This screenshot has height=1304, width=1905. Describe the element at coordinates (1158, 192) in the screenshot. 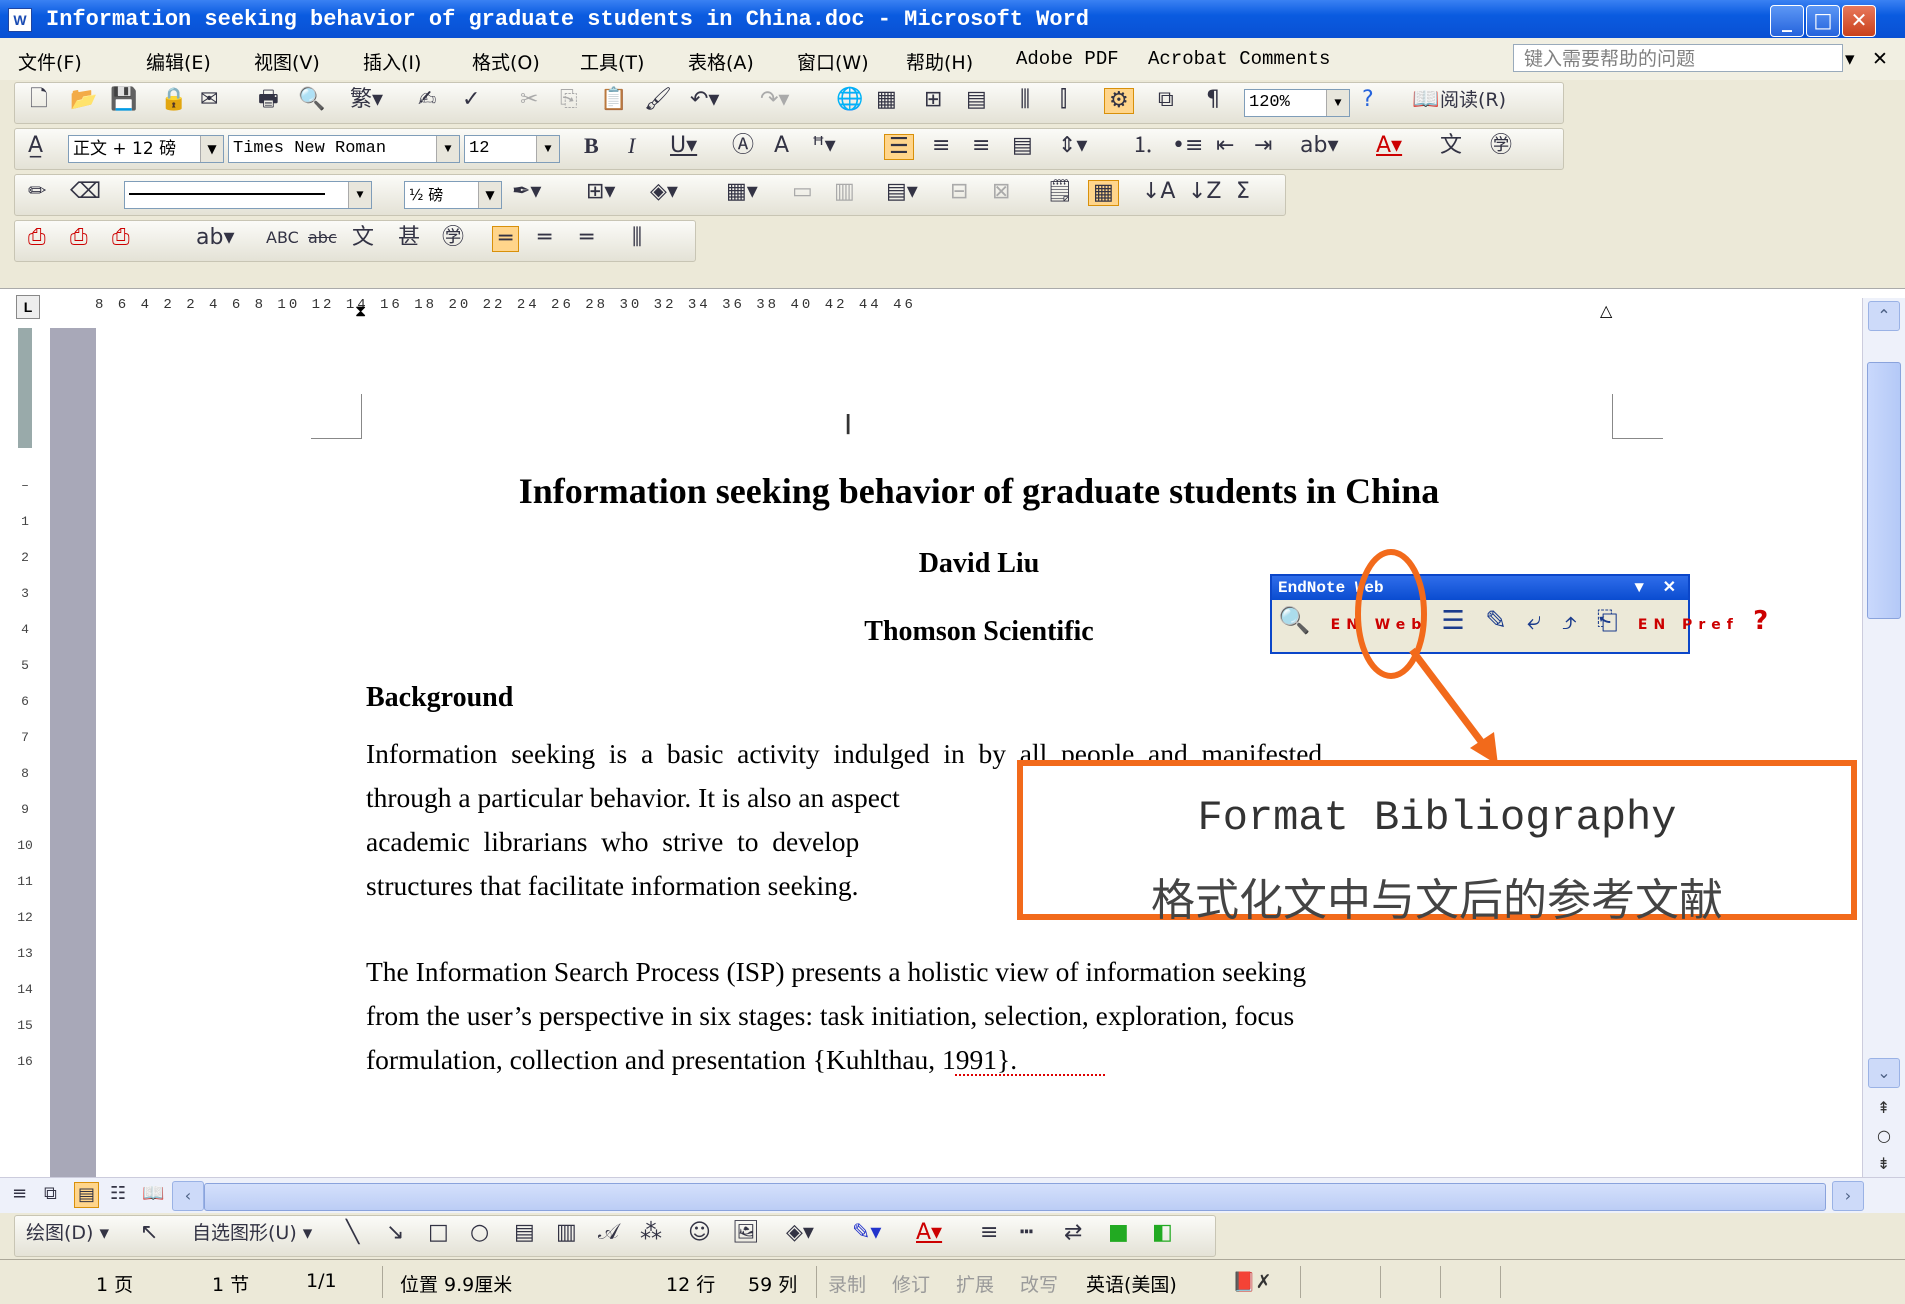

I see `sort-ascending-icon: ↓A` at that location.